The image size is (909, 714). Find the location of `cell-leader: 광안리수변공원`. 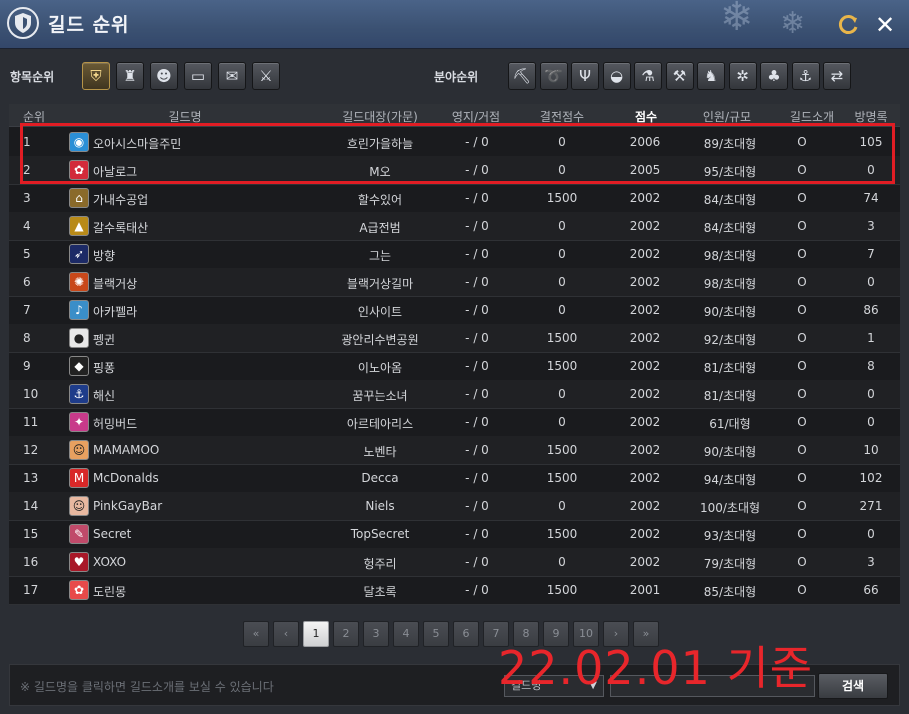

cell-leader: 광안리수변공원 is located at coordinates (380, 340).